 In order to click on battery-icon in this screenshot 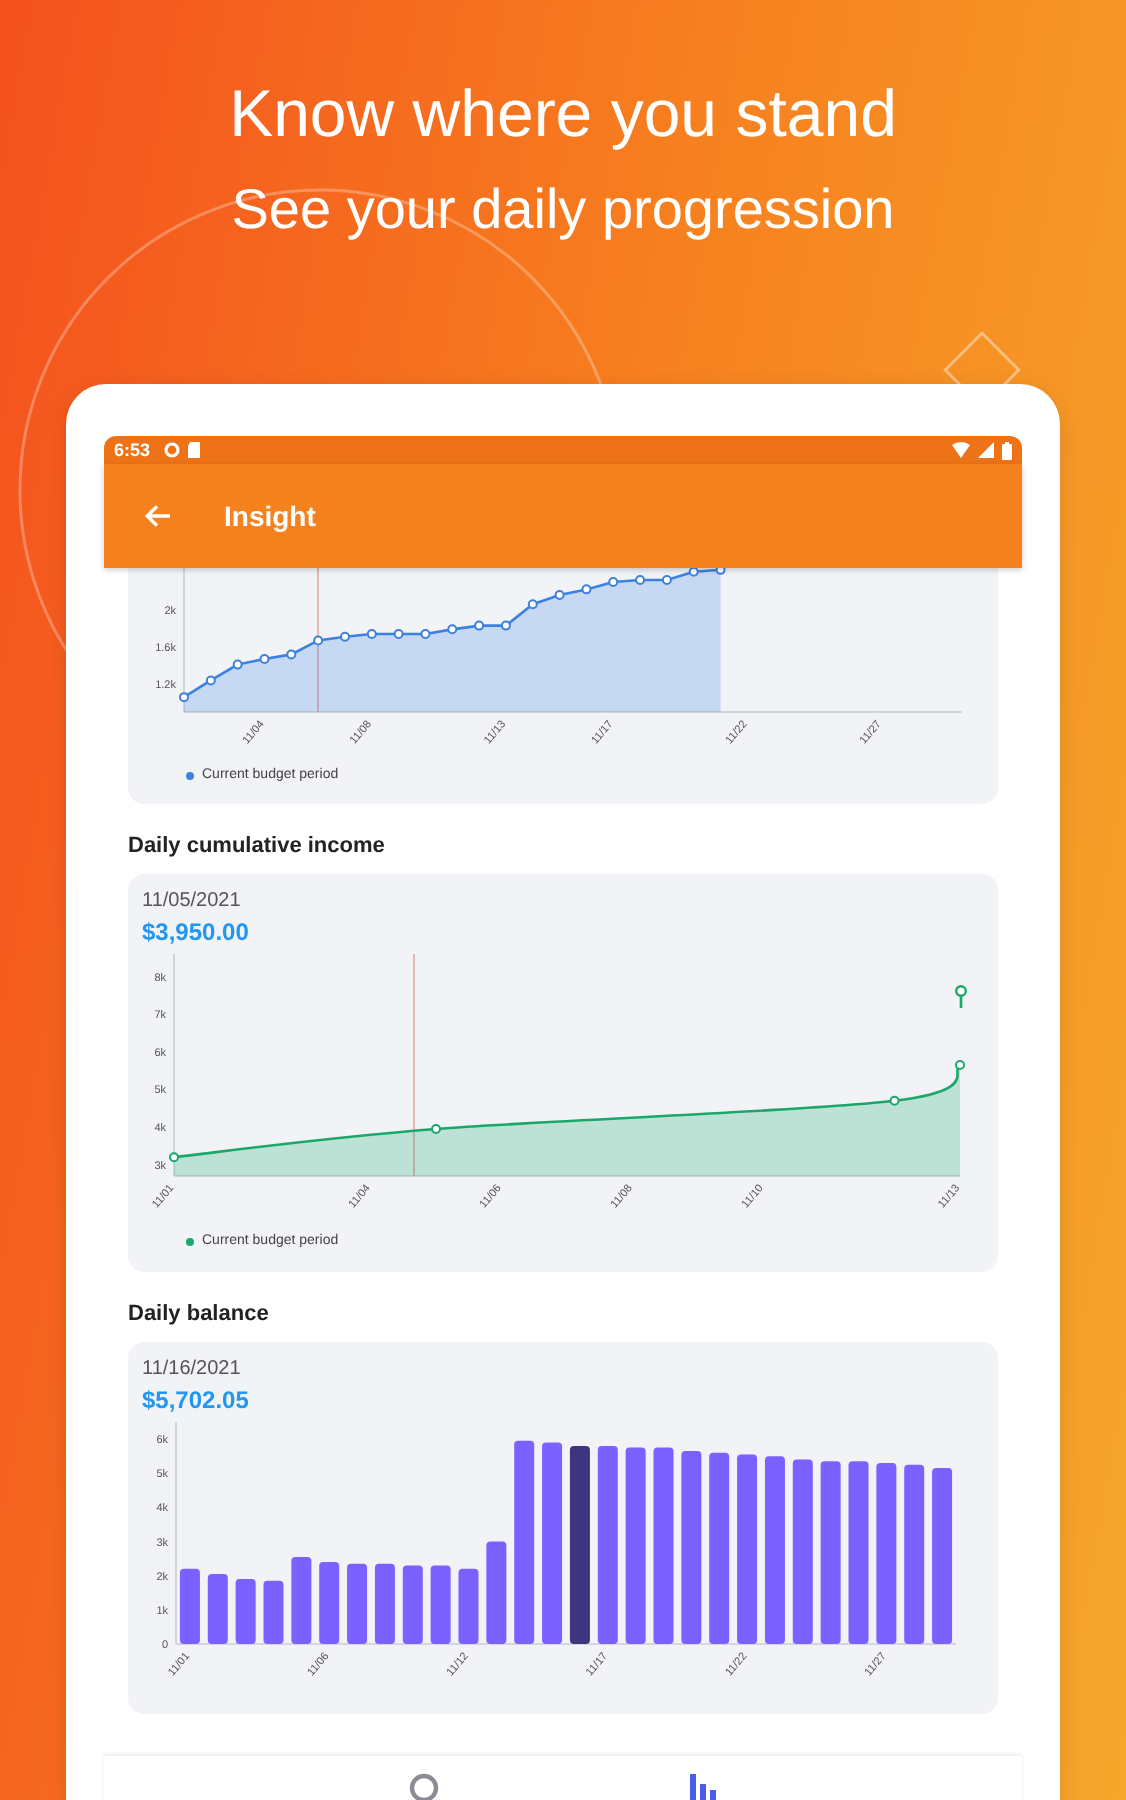, I will do `click(1007, 450)`.